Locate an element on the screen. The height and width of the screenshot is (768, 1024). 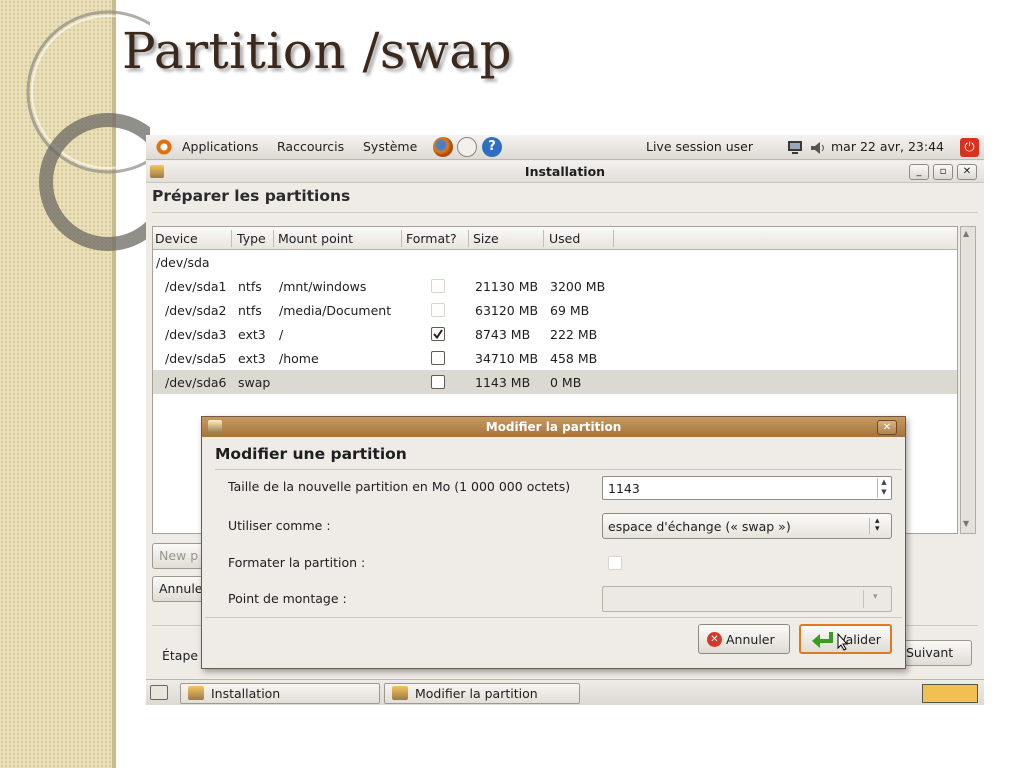
column-used: Used is located at coordinates (564, 238).